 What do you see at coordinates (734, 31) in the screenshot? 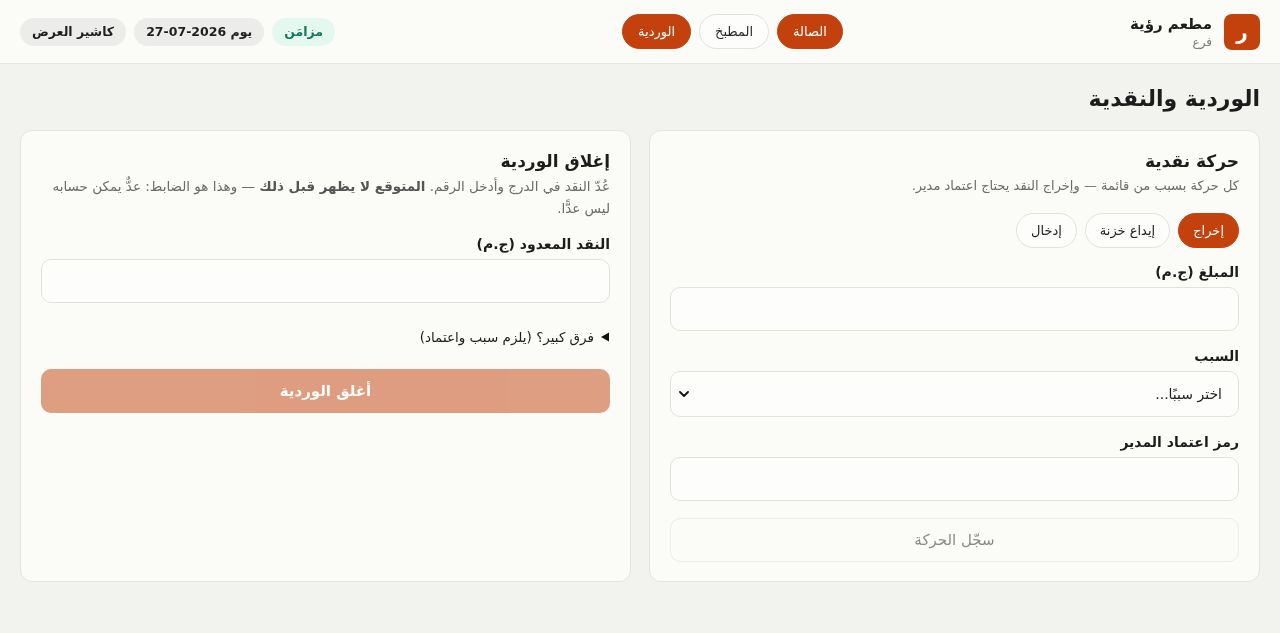
I see `nav-tab: المطبخ` at bounding box center [734, 31].